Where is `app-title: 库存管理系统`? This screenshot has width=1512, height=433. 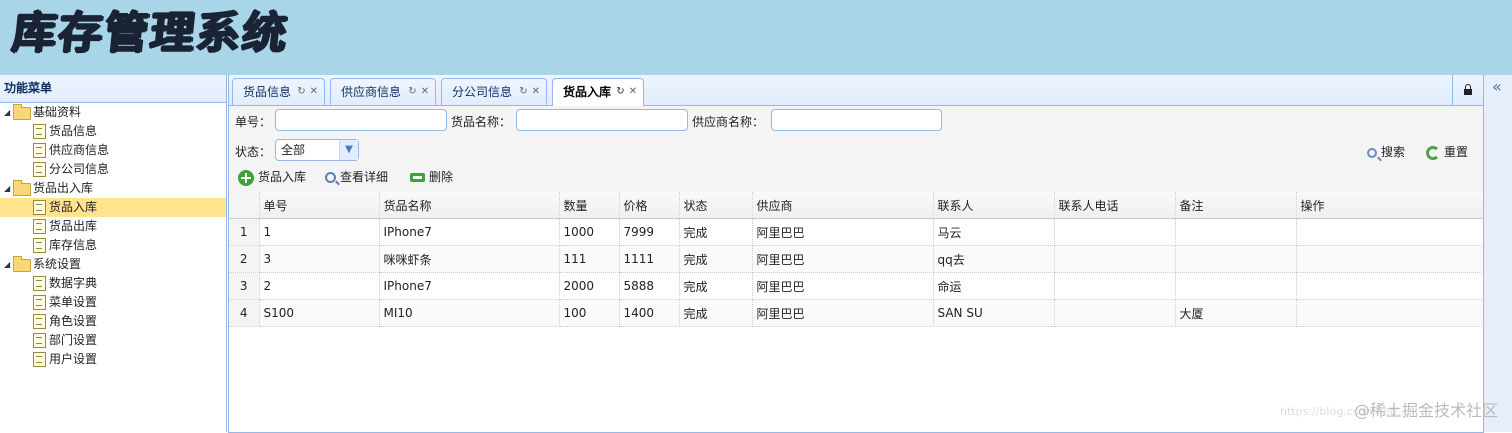 app-title: 库存管理系统 is located at coordinates (150, 33).